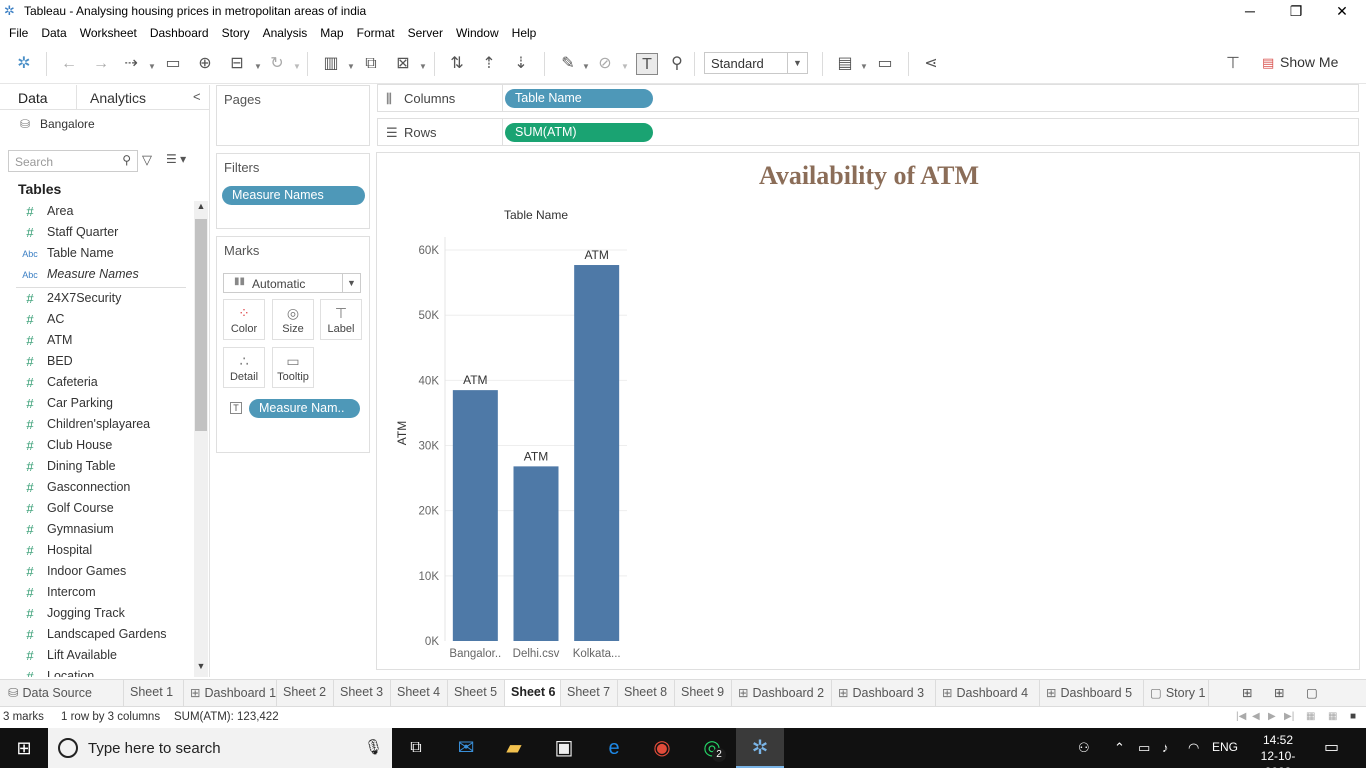 The height and width of the screenshot is (768, 1366). What do you see at coordinates (96, 613) in the screenshot?
I see `field-item: # Jogging Track` at bounding box center [96, 613].